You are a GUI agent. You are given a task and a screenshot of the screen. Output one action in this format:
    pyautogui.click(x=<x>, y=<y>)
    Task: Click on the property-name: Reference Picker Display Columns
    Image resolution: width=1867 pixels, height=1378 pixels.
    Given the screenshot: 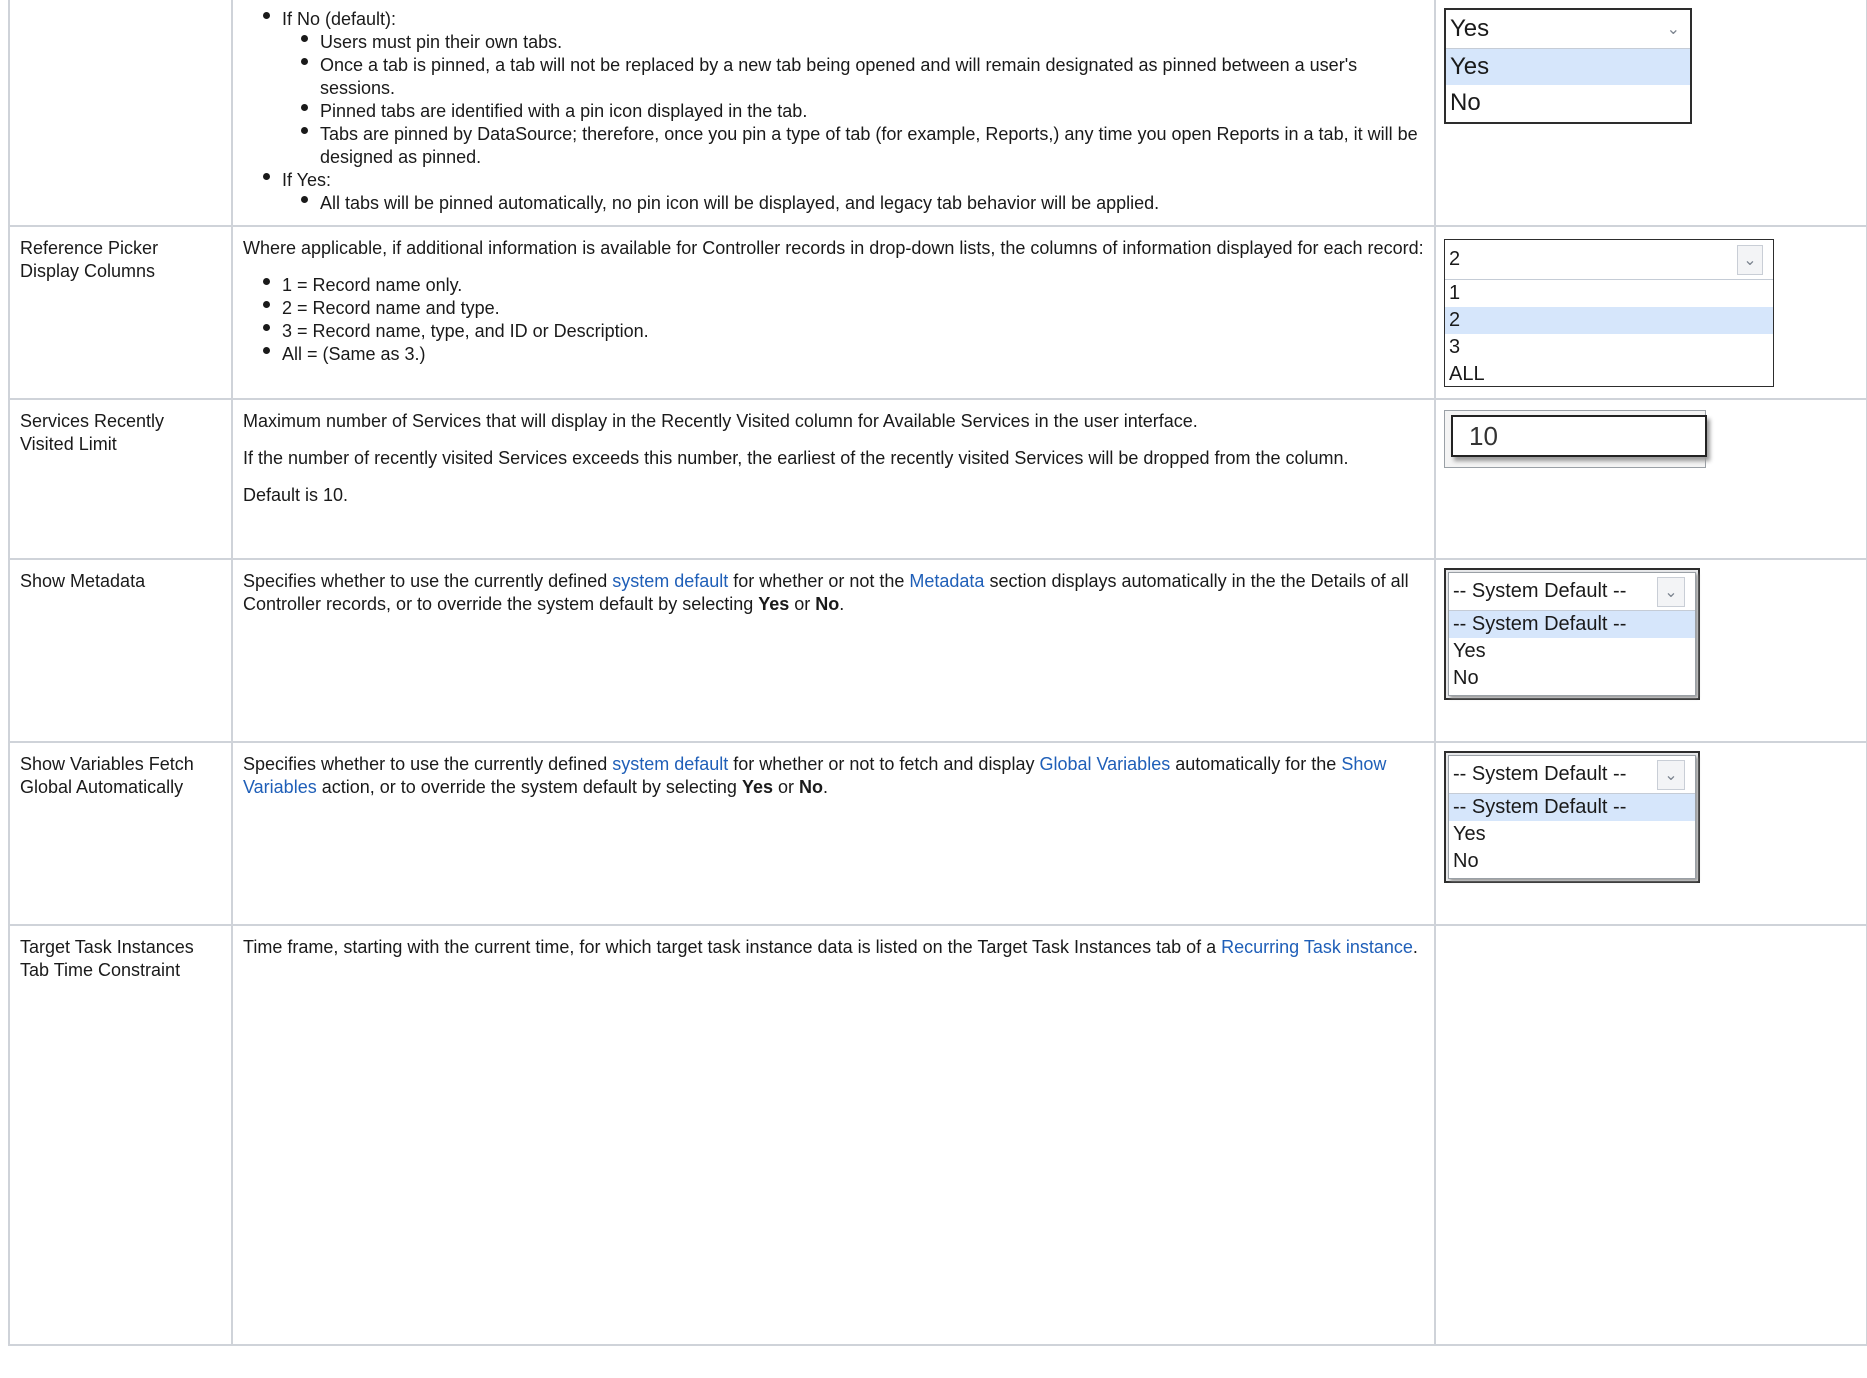 What is the action you would take?
    pyautogui.click(x=89, y=259)
    